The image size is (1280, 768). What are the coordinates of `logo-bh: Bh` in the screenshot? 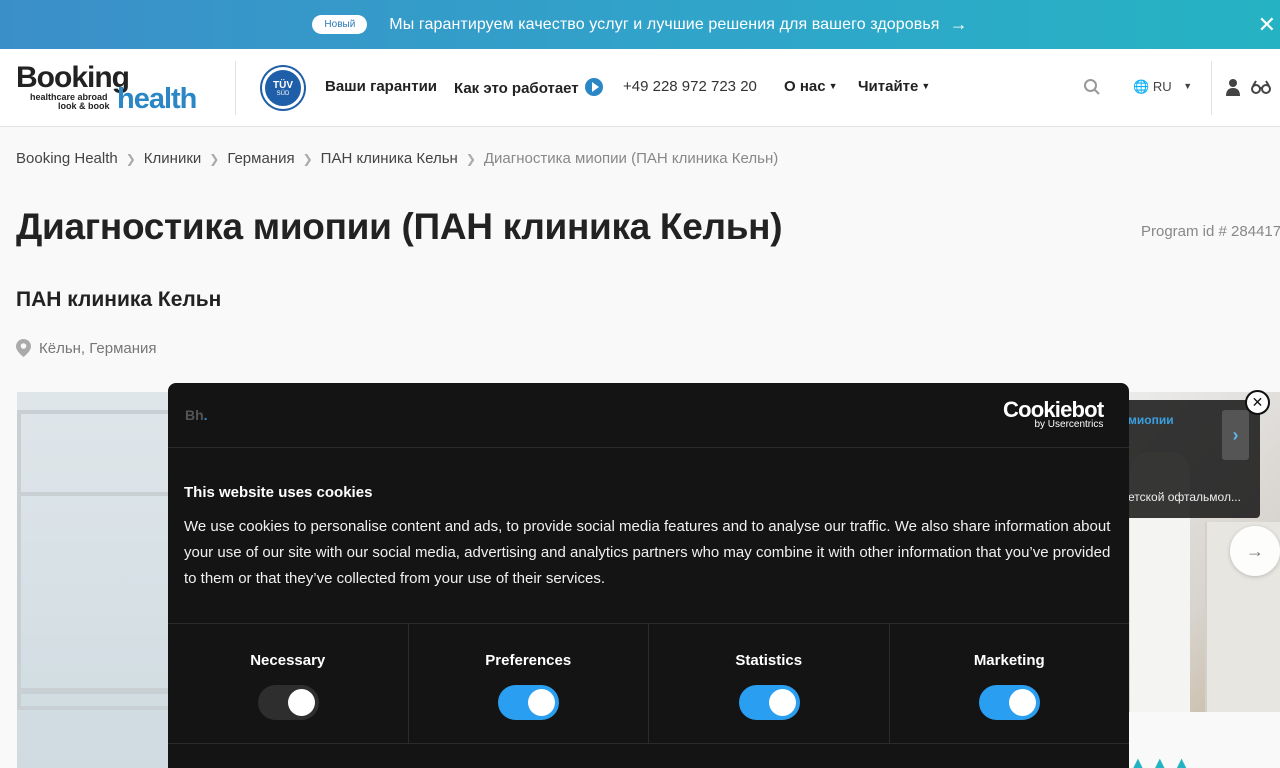 It's located at (194, 415).